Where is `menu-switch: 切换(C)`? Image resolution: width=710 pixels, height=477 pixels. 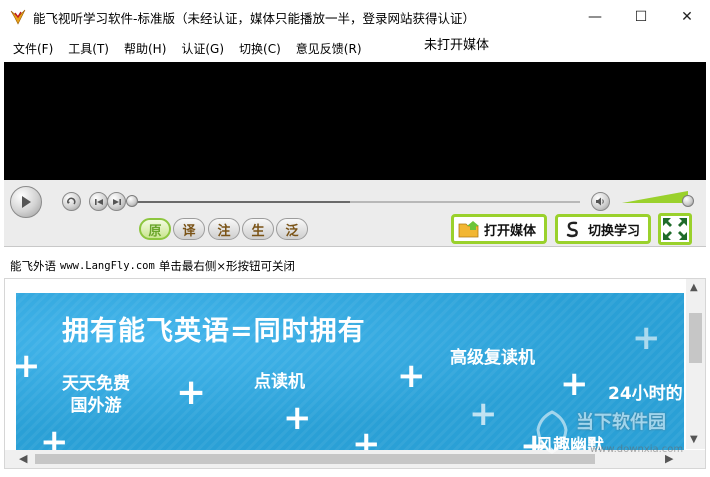 menu-switch: 切换(C) is located at coordinates (260, 48).